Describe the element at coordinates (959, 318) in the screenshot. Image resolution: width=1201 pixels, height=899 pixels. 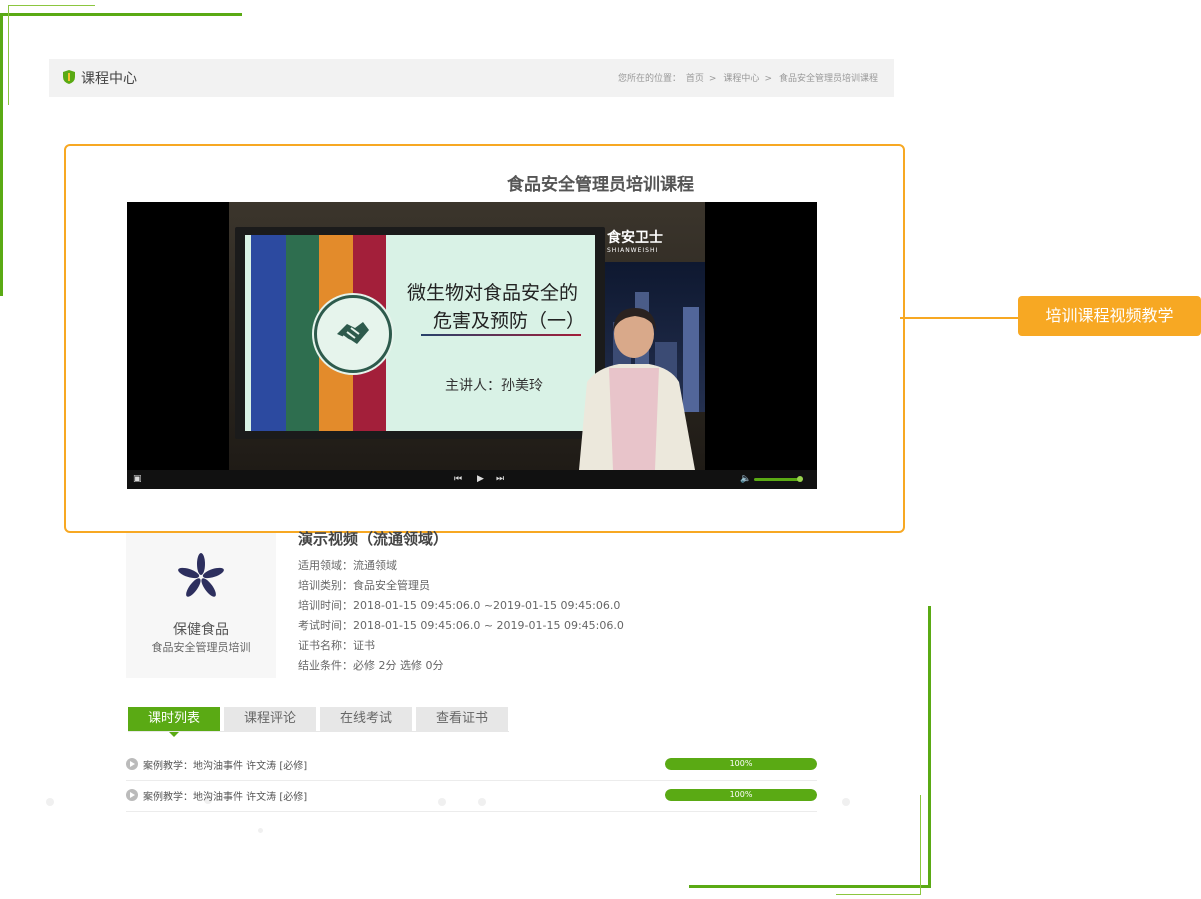
I see `callout-connector` at that location.